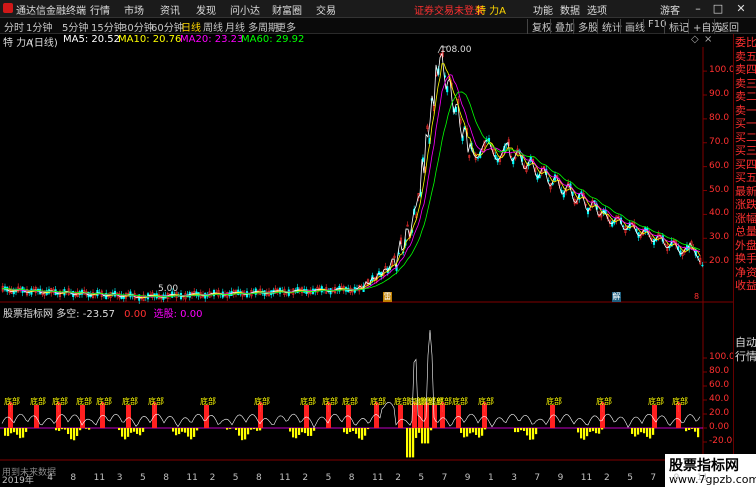  Describe the element at coordinates (741, 8) in the screenshot. I see `close-icon: ✕` at that location.